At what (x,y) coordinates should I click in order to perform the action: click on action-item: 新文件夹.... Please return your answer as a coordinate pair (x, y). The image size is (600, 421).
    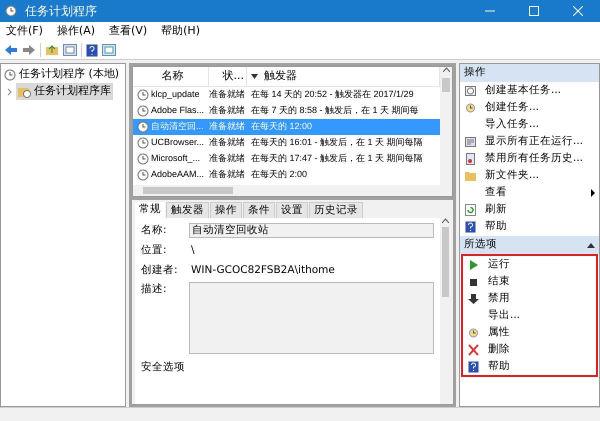
    Looking at the image, I should click on (529, 175).